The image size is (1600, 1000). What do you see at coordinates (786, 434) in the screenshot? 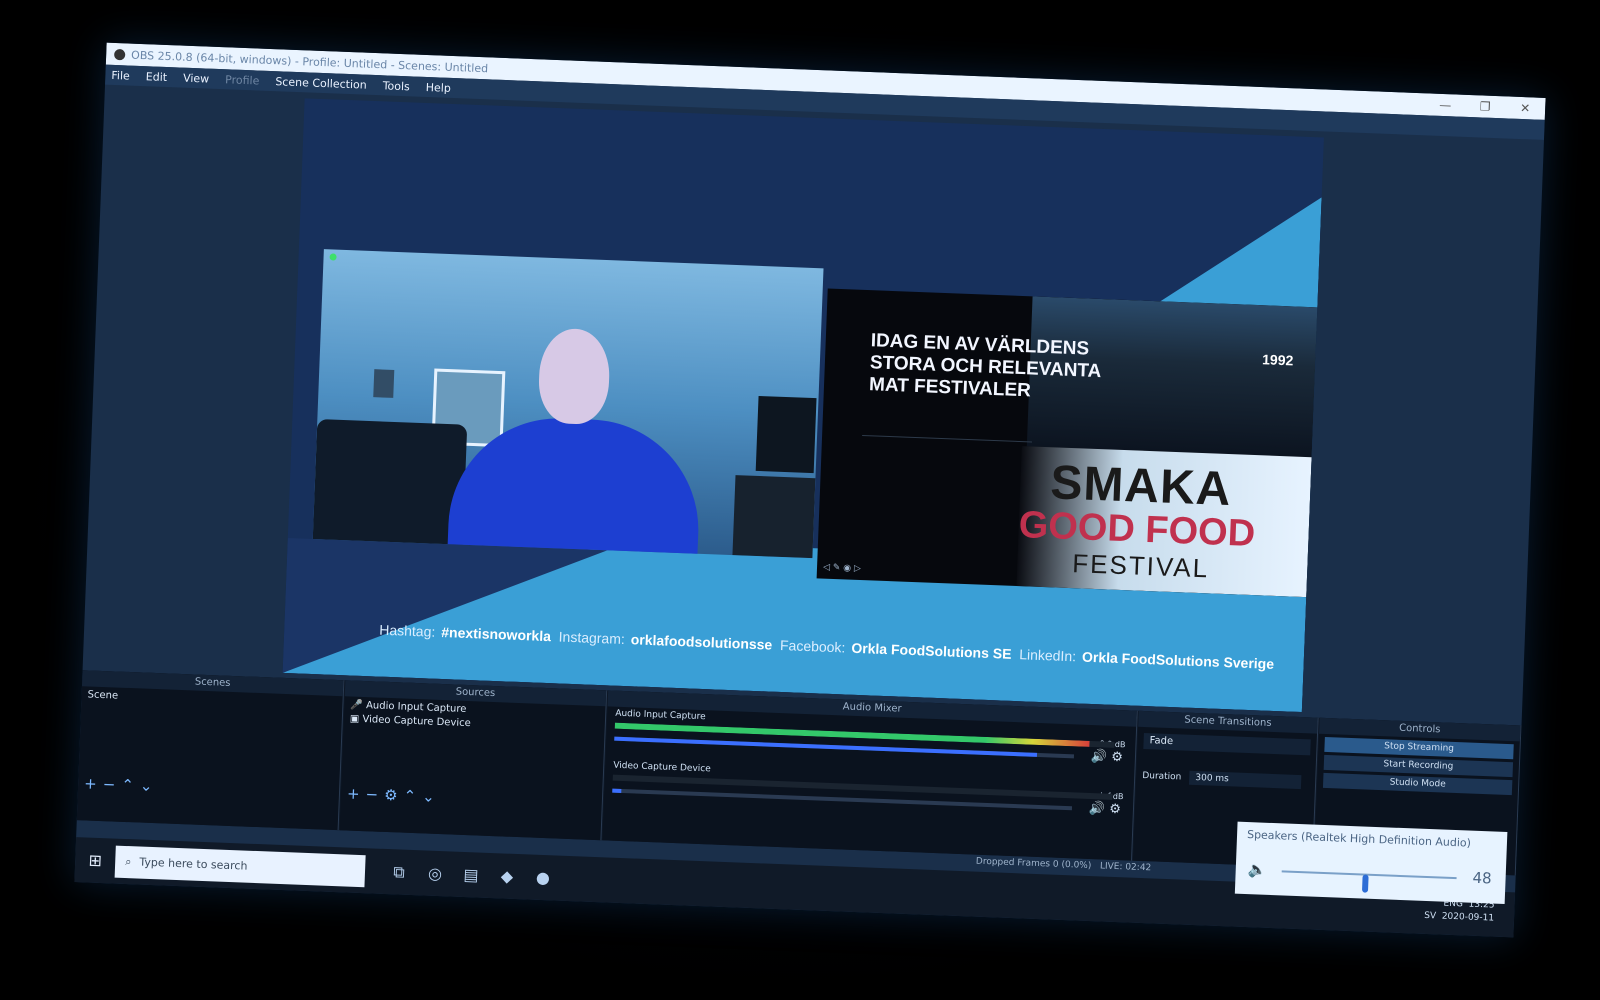
I see `television` at bounding box center [786, 434].